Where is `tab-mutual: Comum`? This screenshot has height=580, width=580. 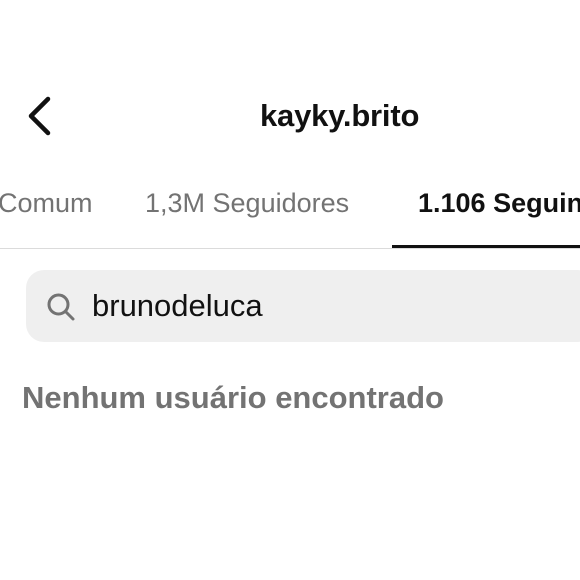
tab-mutual: Comum is located at coordinates (46, 203).